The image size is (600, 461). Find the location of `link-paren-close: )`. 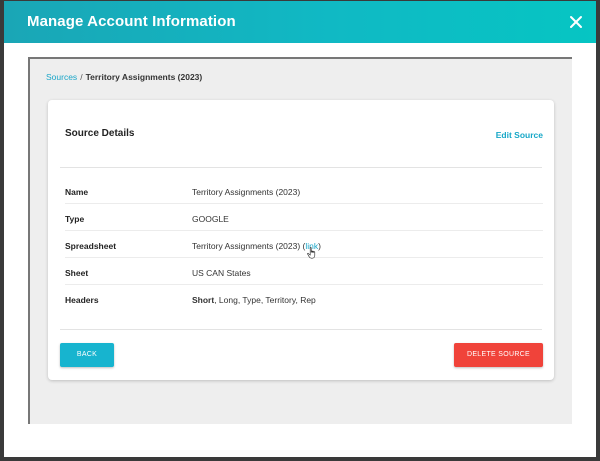

link-paren-close: ) is located at coordinates (319, 246).